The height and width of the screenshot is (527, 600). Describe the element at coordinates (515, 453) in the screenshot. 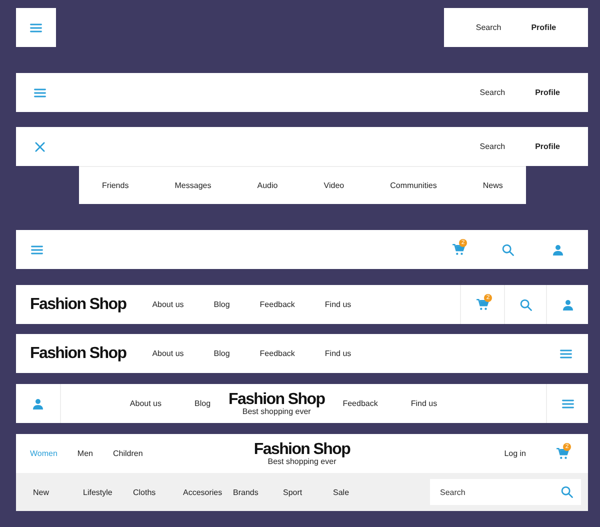

I see `login-link: Log in` at that location.